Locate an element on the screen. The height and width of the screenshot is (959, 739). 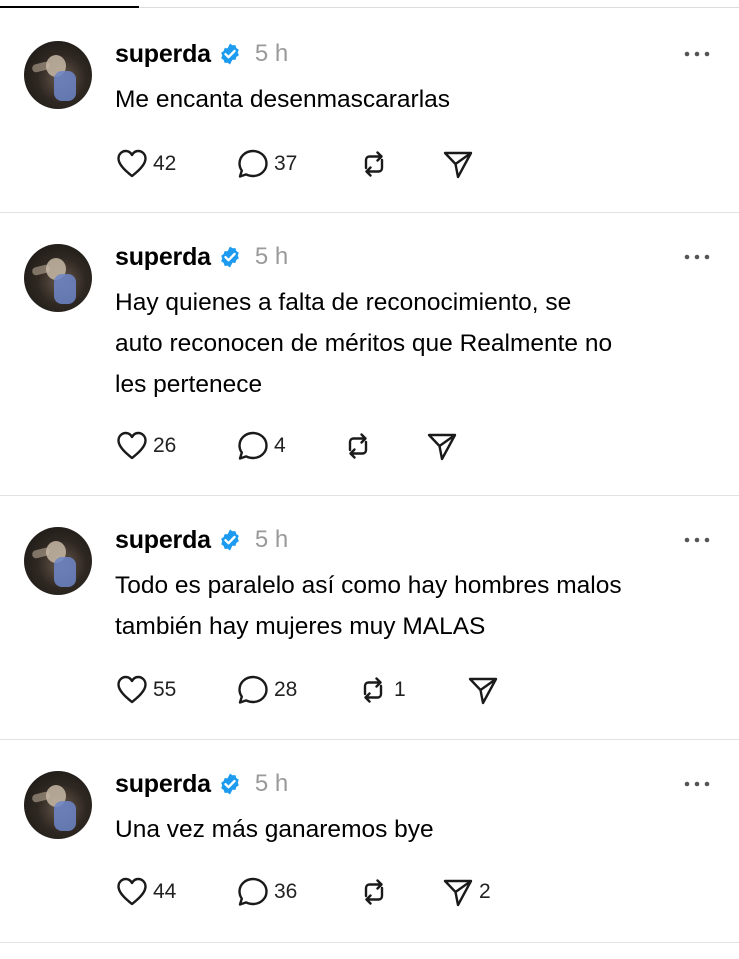
like-count: 42 is located at coordinates (165, 163).